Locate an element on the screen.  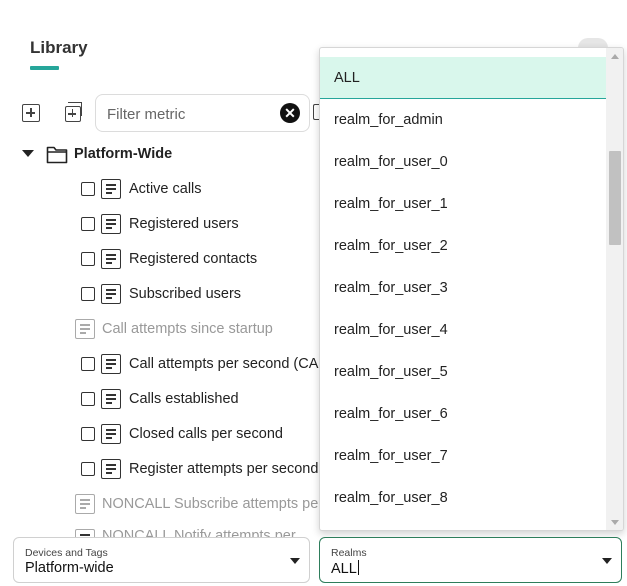
realm-option: realm_for_user_4 is located at coordinates (463, 330).